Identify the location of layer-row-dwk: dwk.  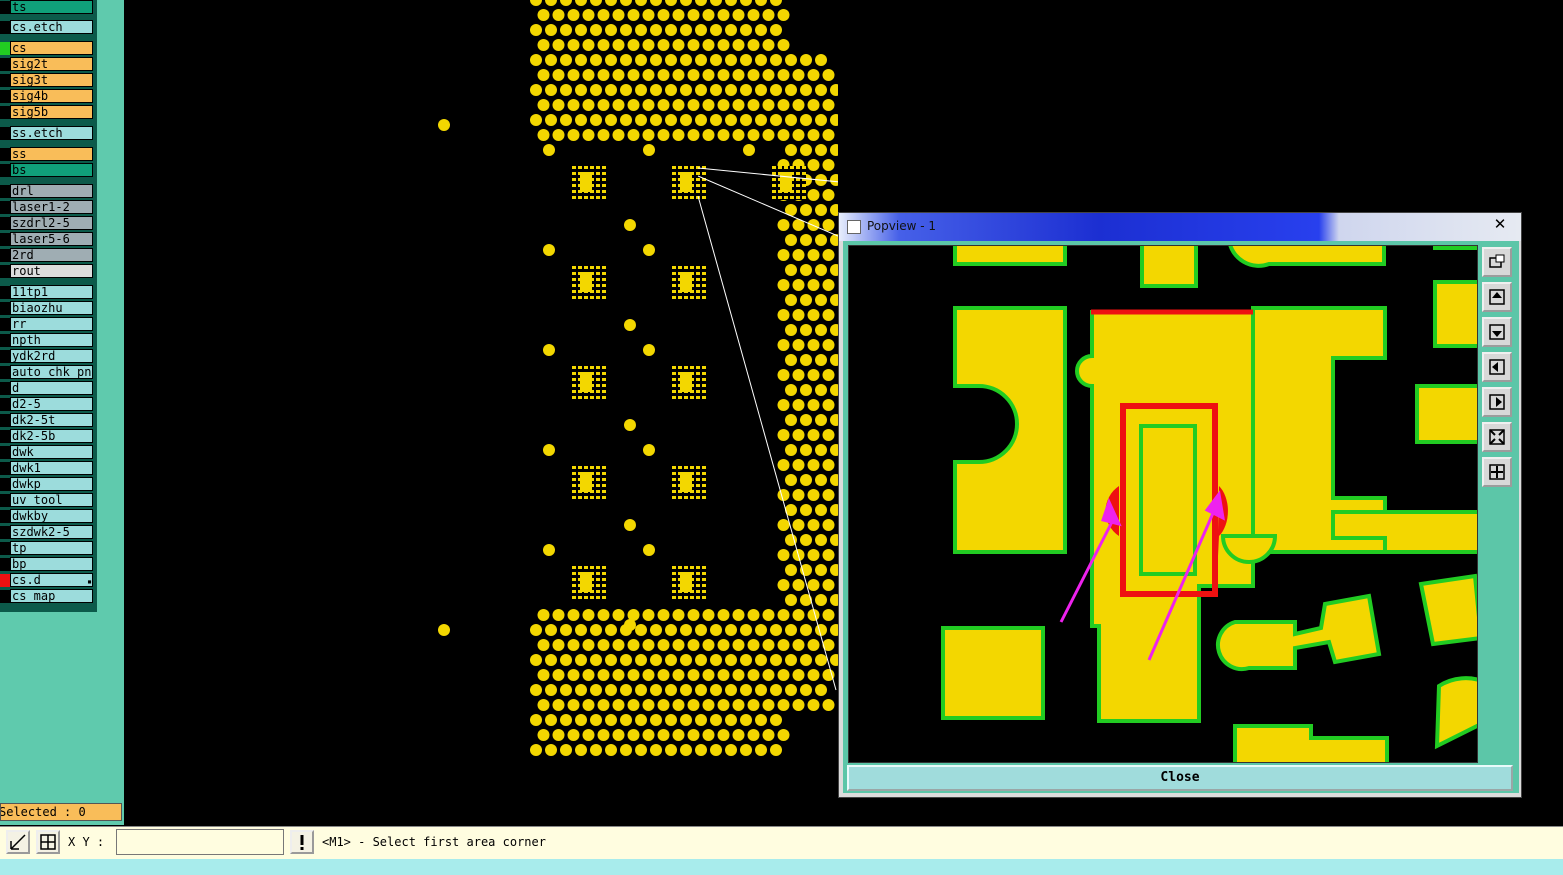
(48, 452).